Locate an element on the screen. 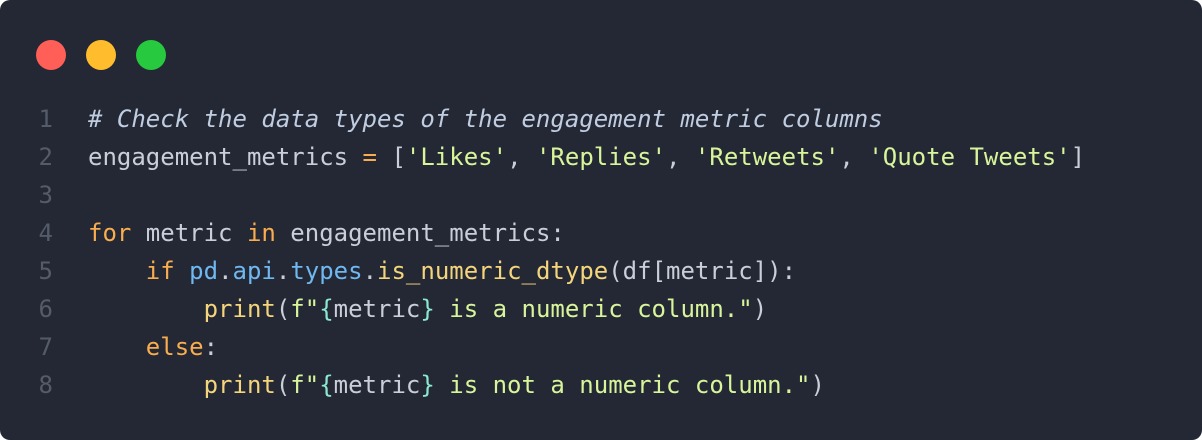 This screenshot has height=440, width=1202. code-token-attribute: api is located at coordinates (254, 271).